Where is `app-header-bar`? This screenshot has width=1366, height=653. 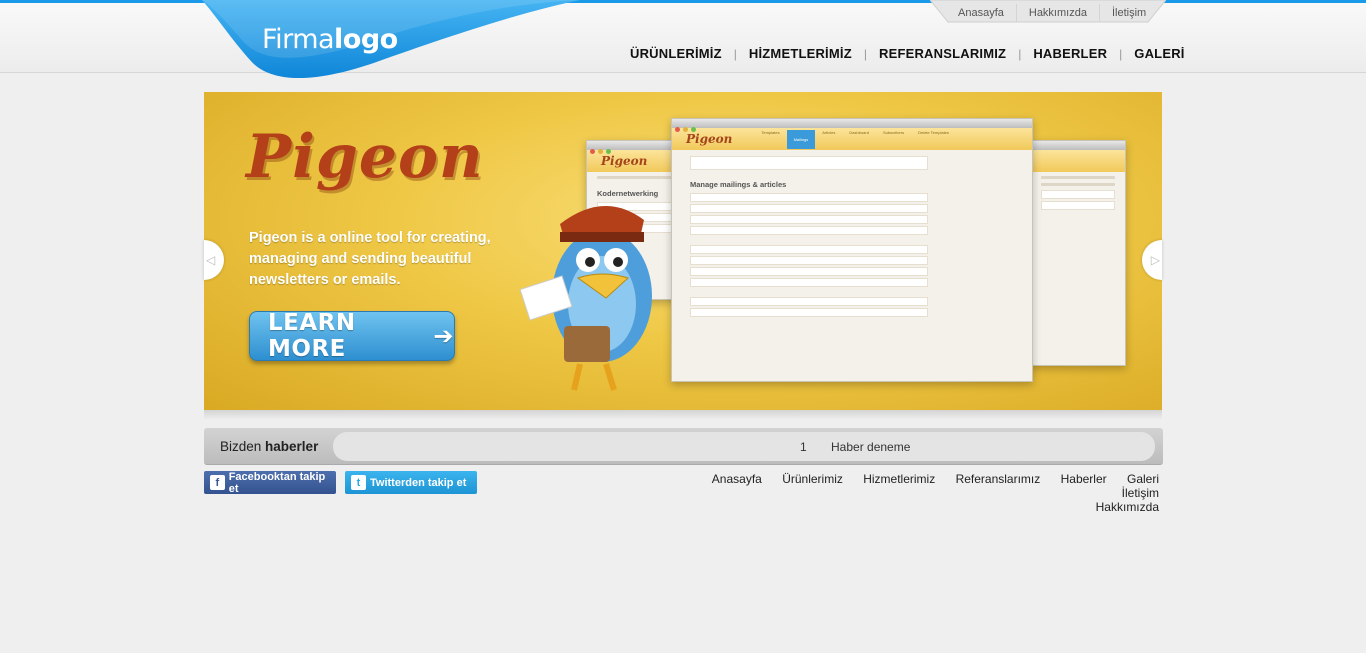
app-header-bar is located at coordinates (1078, 161).